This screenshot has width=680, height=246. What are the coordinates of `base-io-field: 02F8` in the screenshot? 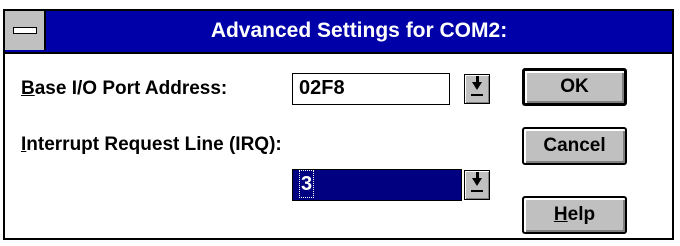 It's located at (371, 89).